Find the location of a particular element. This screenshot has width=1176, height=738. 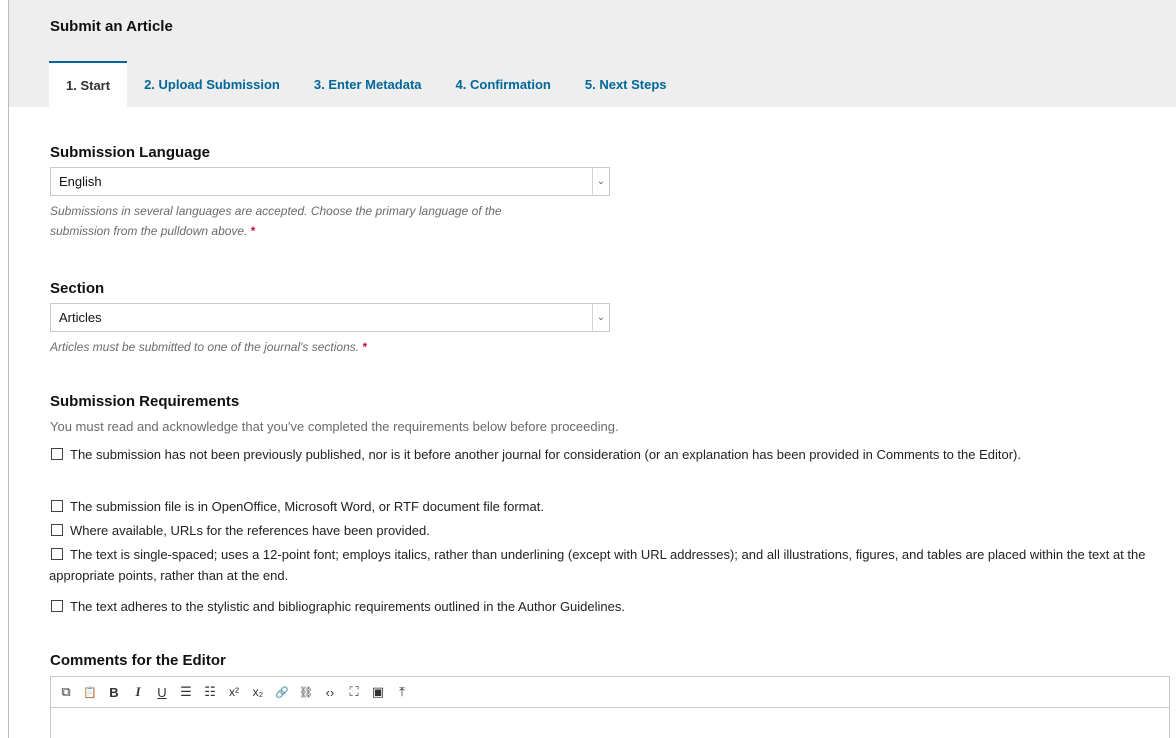

tab-next-steps: 5. Next Steps is located at coordinates (626, 84).